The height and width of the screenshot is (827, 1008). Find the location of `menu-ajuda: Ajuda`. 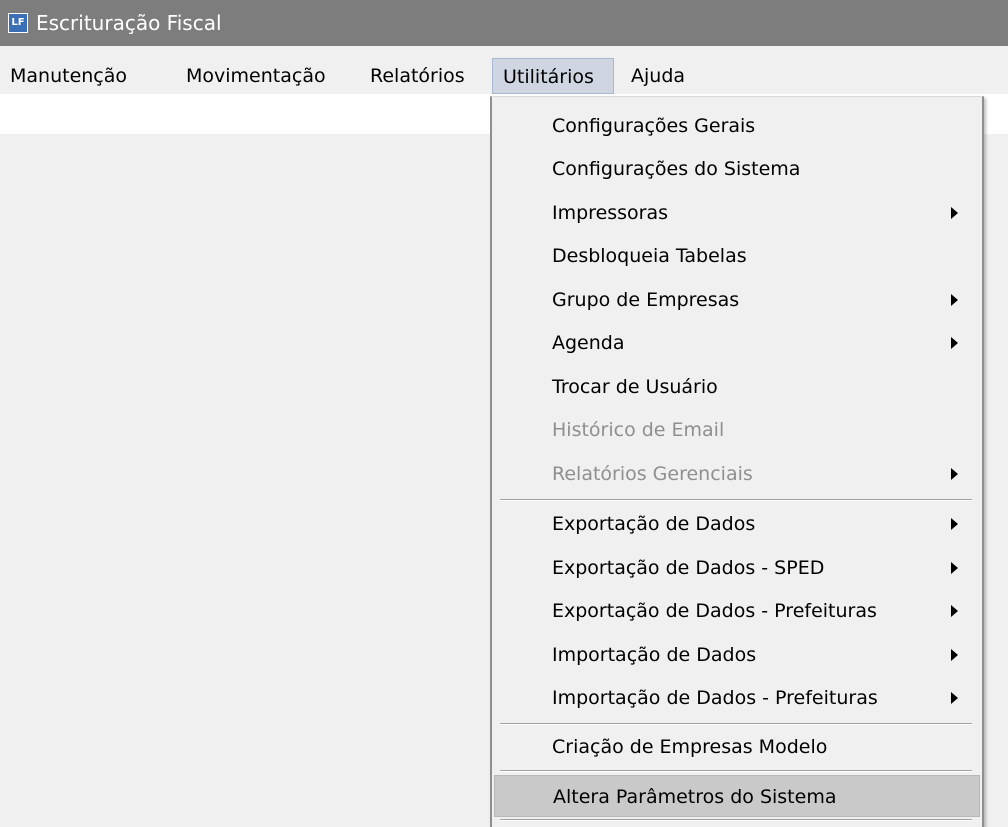

menu-ajuda: Ajuda is located at coordinates (658, 76).